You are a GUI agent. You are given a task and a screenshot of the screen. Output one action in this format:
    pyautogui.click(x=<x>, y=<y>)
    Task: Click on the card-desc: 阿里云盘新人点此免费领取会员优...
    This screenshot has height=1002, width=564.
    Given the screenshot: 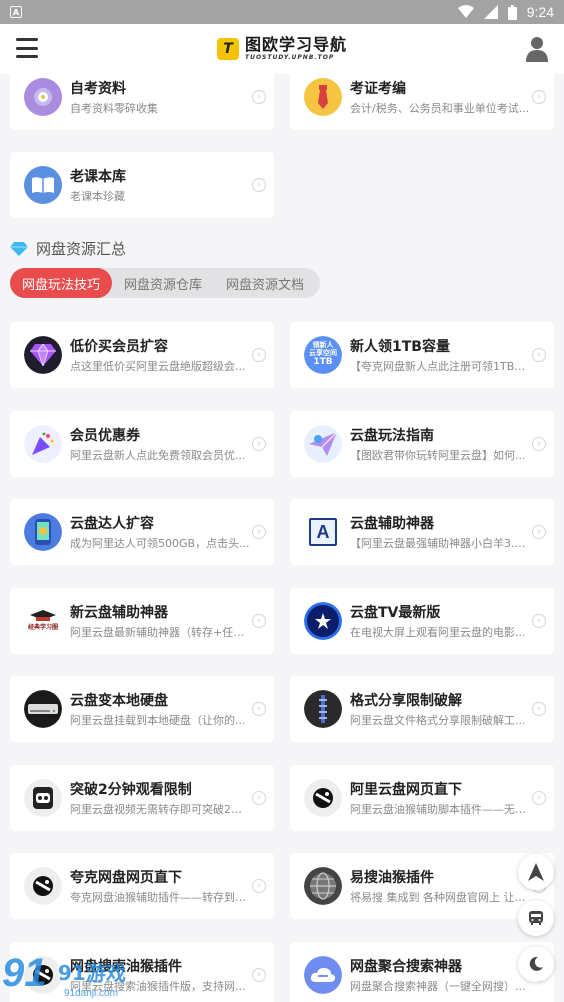 What is the action you would take?
    pyautogui.click(x=158, y=455)
    